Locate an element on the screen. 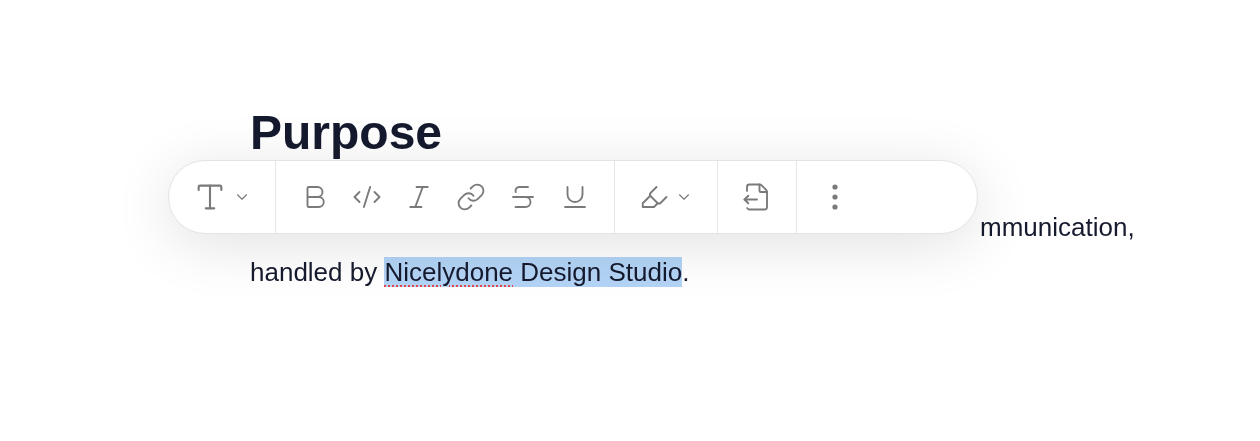 This screenshot has width=1260, height=441. paragraph-line: handled by Nicelydone Design Studio. is located at coordinates (470, 272).